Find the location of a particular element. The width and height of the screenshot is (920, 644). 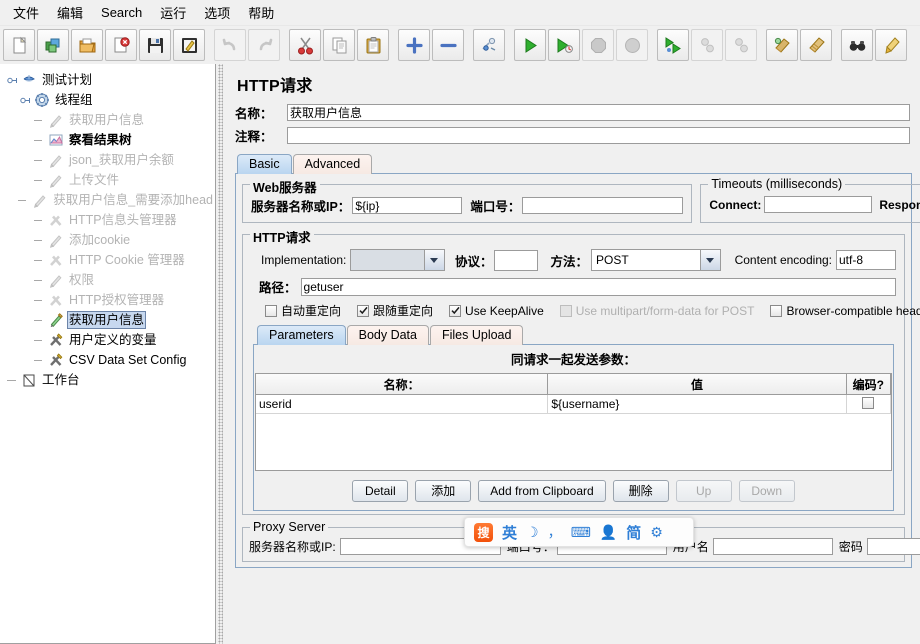

gear-icon: ⚙ is located at coordinates (656, 532).